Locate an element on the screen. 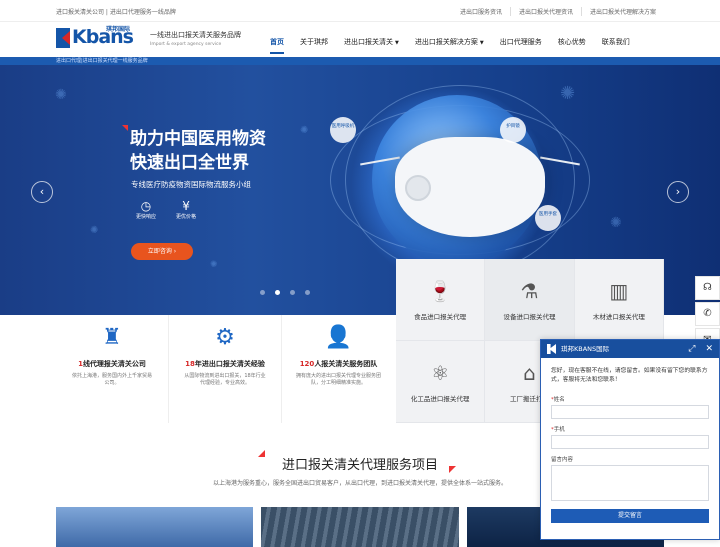 The width and height of the screenshot is (720, 547). consult-button: 立即咨询 › is located at coordinates (162, 251).